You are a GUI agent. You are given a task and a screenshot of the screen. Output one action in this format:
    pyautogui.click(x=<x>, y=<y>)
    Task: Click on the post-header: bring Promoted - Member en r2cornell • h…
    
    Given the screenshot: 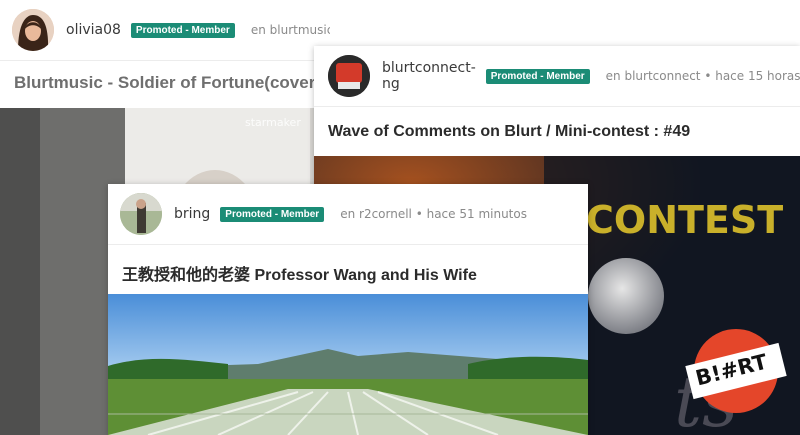 What is the action you would take?
    pyautogui.click(x=348, y=214)
    